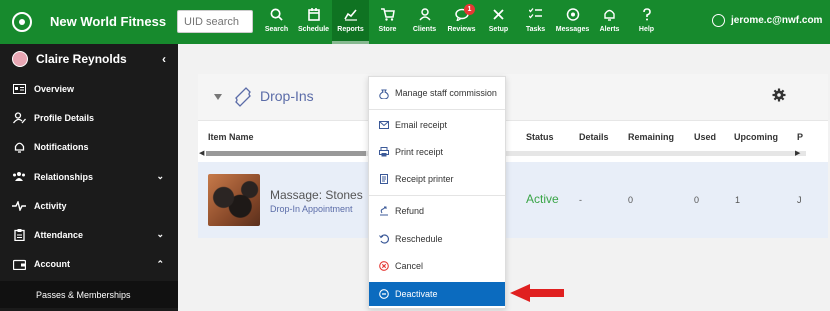 This screenshot has height=311, width=830. I want to click on column-header-details: Details, so click(594, 137).